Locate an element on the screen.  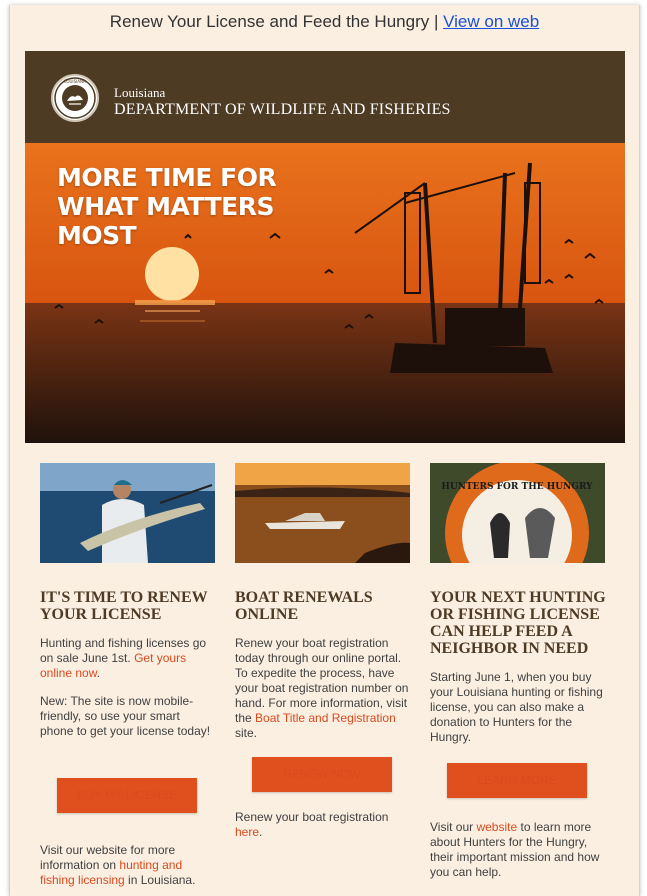
hero-headline: MORE TIME FOR WHAT MATTERS MOST is located at coordinates (167, 206).